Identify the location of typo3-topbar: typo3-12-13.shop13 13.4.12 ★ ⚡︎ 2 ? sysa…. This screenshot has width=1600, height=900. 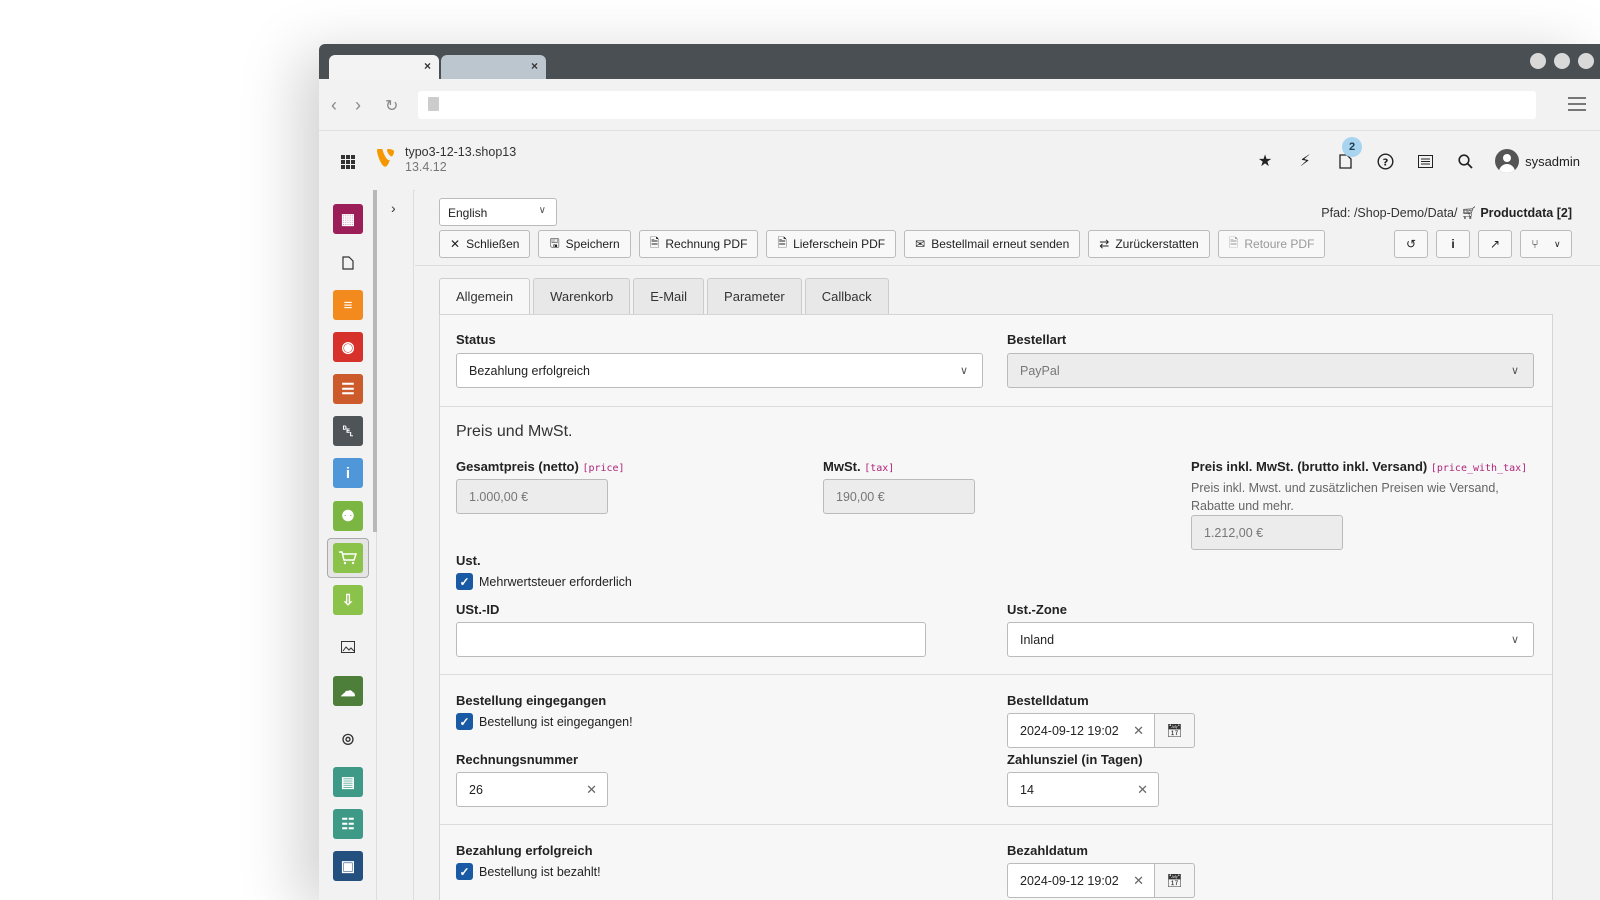
(959, 161).